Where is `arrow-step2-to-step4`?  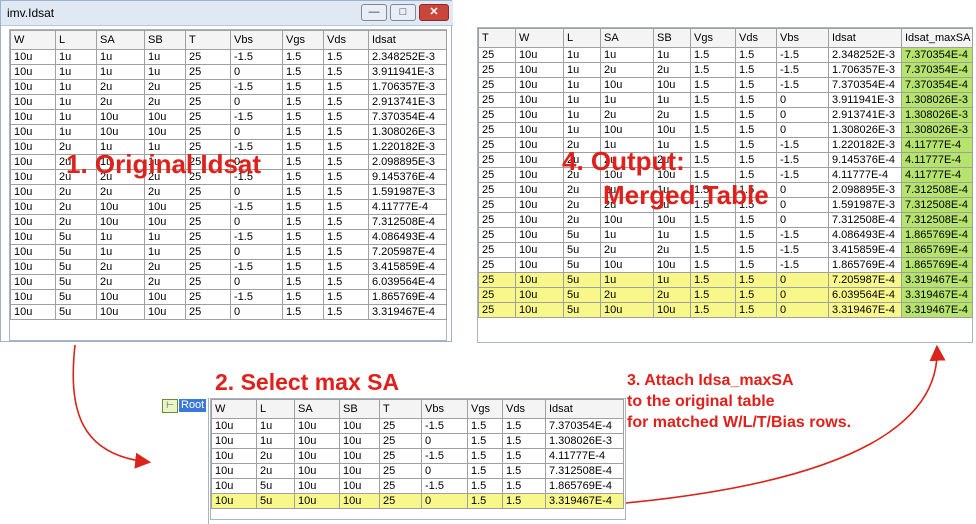 arrow-step2-to-step4 is located at coordinates (785, 424).